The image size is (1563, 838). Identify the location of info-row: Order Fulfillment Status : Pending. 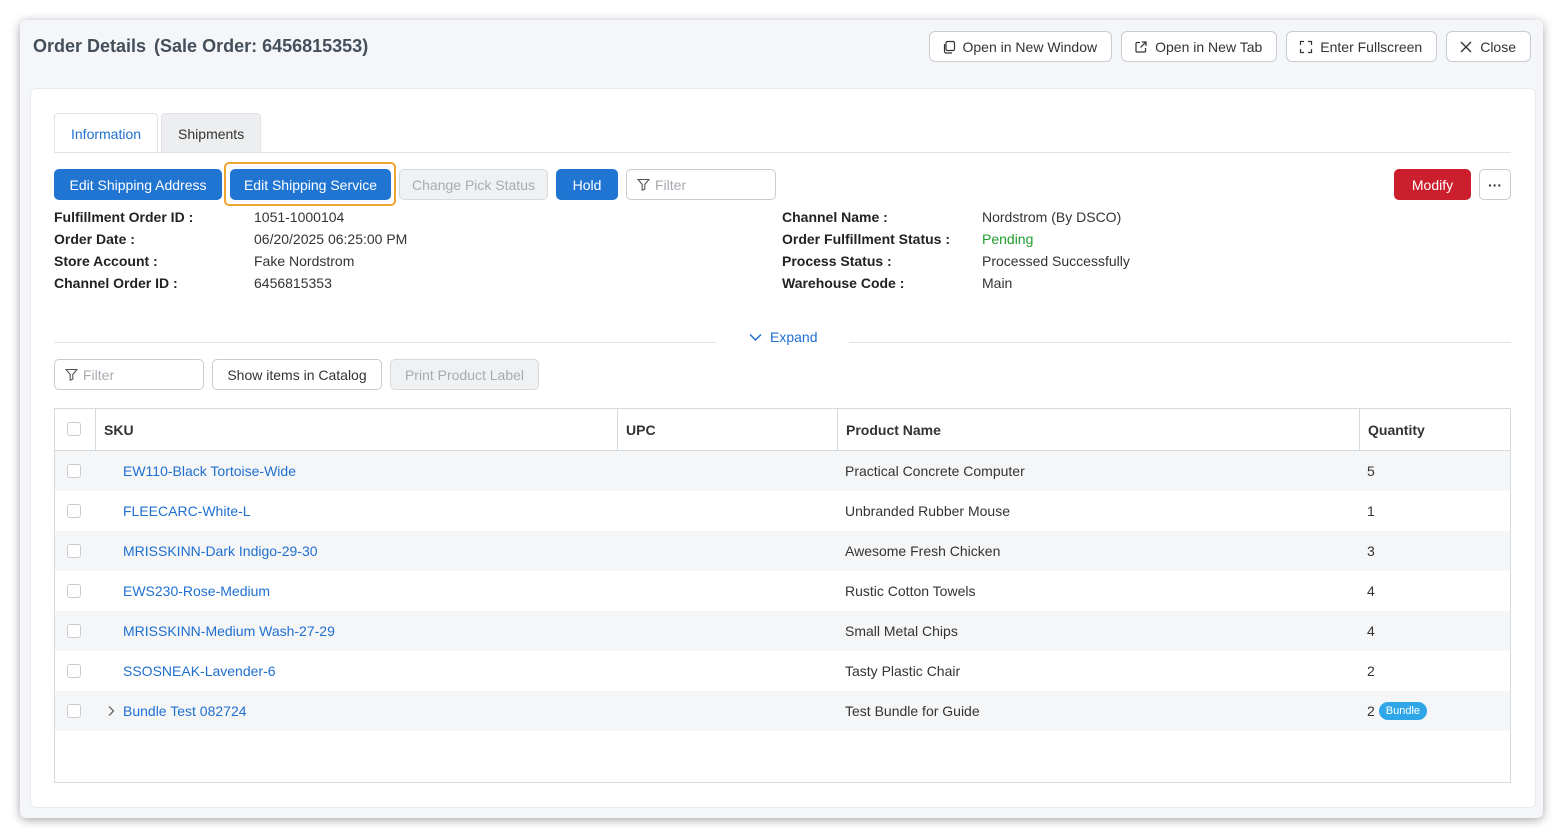
(956, 239).